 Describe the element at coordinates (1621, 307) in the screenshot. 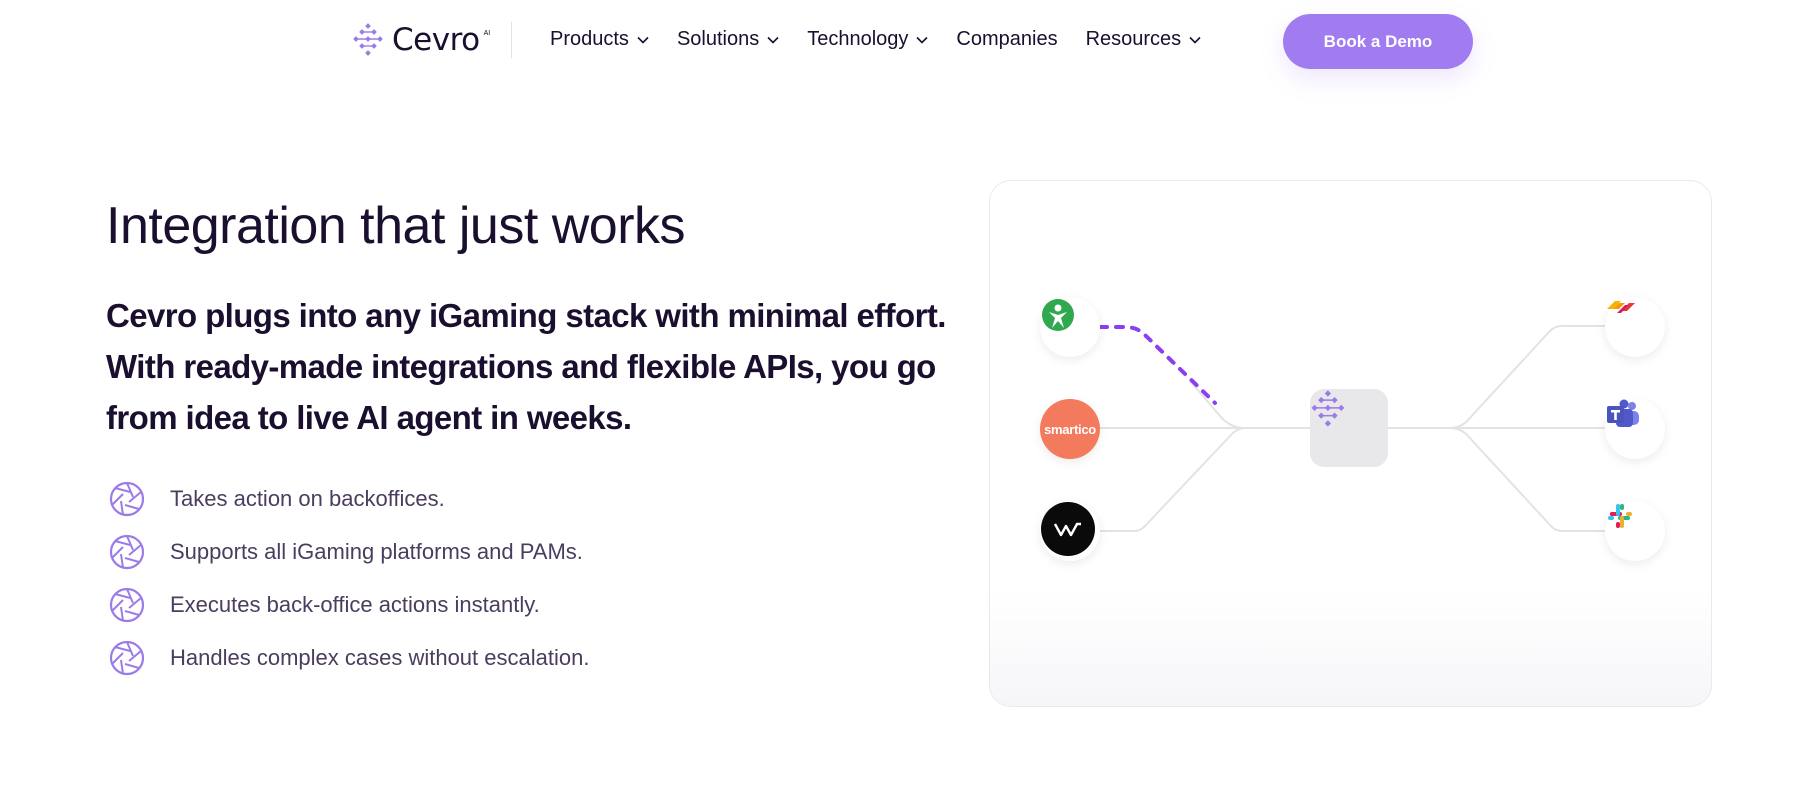

I see `zendesk-style-logo-icon` at that location.